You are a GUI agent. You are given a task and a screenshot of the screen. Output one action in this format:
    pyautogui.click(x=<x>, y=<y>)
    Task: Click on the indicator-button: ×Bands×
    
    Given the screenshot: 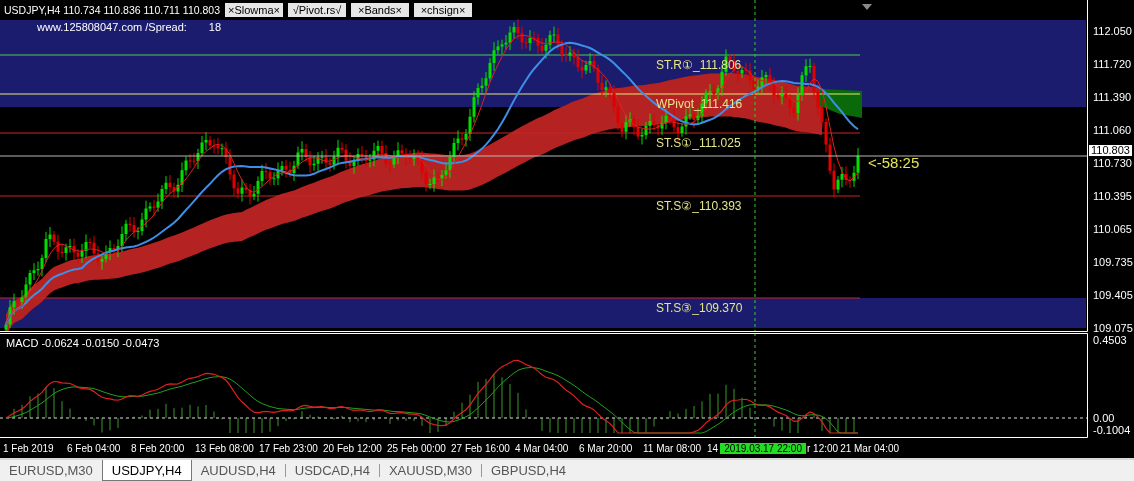 What is the action you would take?
    pyautogui.click(x=380, y=10)
    